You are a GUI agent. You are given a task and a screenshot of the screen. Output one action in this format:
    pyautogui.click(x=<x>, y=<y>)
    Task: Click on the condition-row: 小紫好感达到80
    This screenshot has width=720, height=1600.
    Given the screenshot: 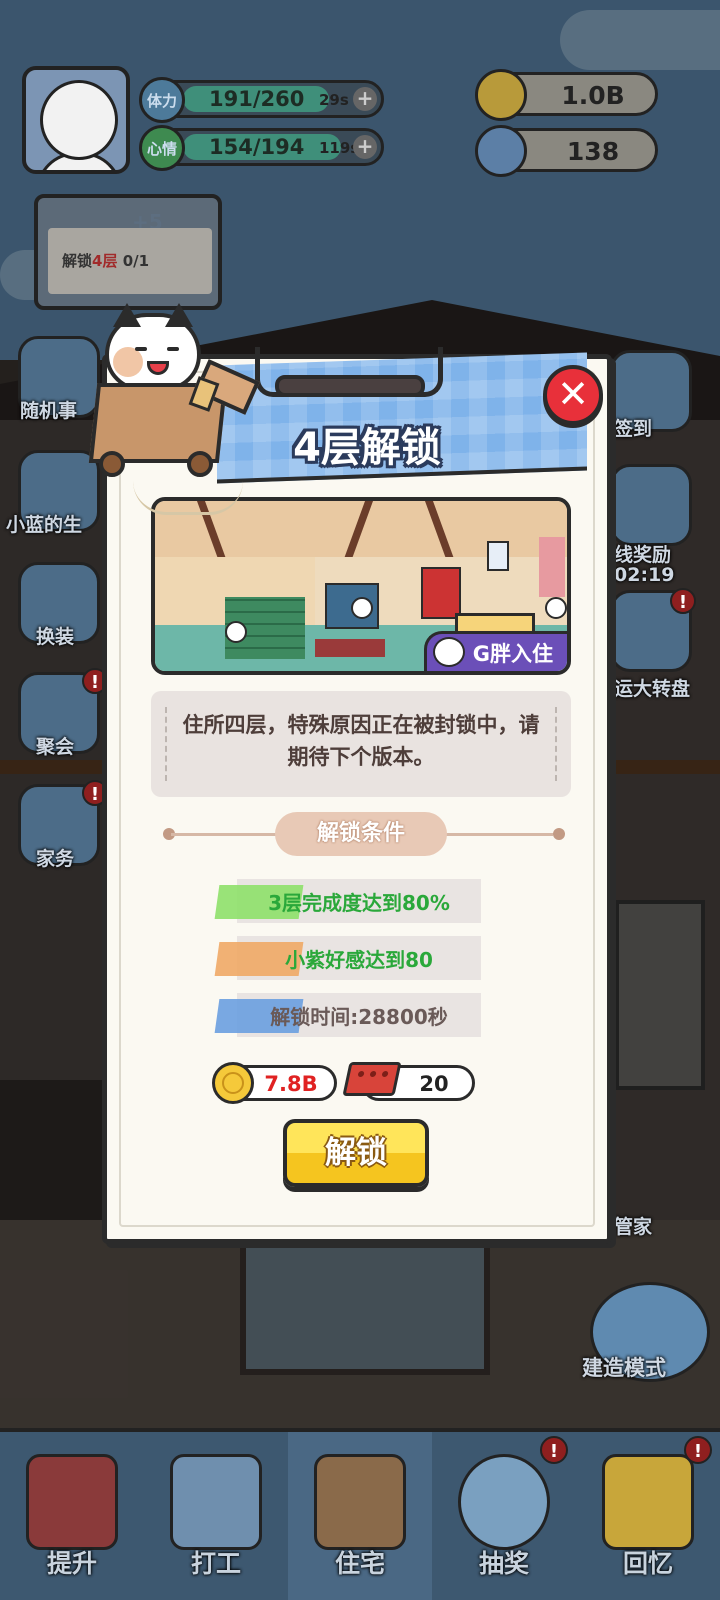 What is the action you would take?
    pyautogui.click(x=347, y=958)
    